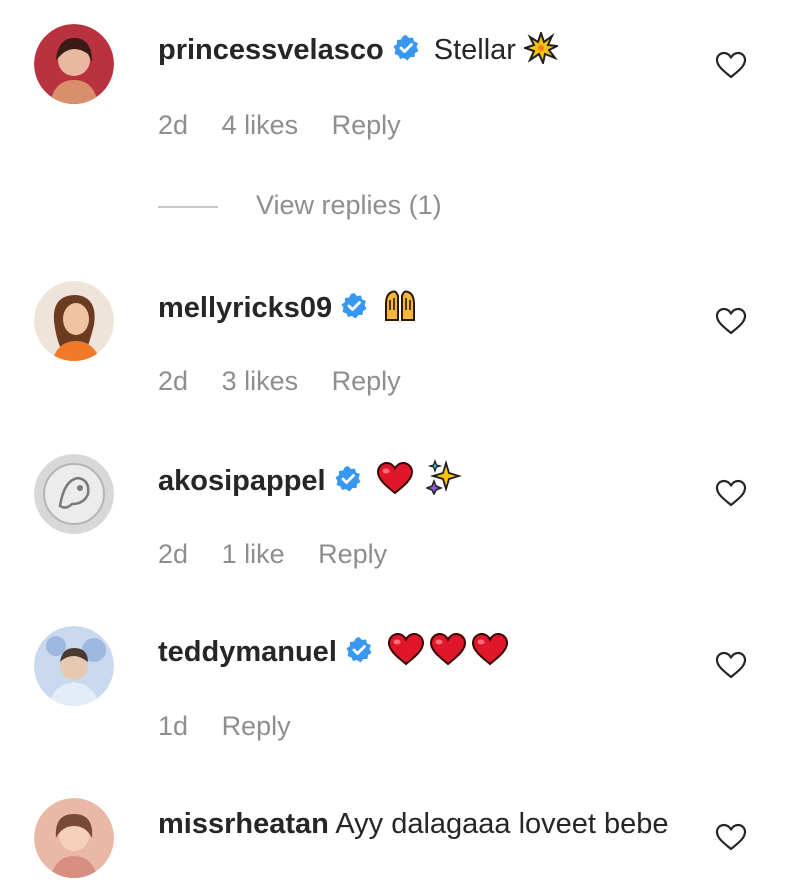 The height and width of the screenshot is (896, 800). I want to click on raising-hands-emoji-icon, so click(400, 304).